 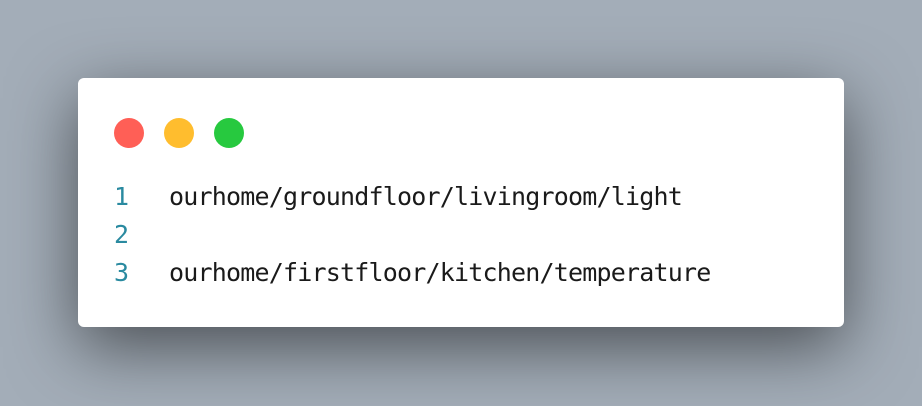 What do you see at coordinates (229, 133) in the screenshot?
I see `maximize-button` at bounding box center [229, 133].